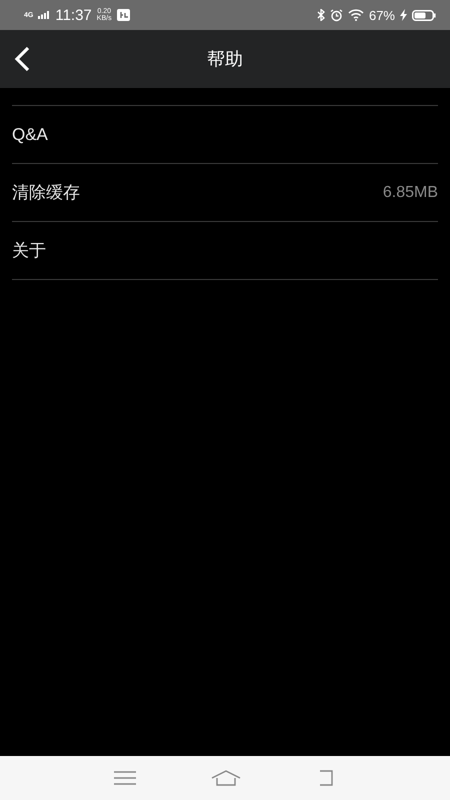 The height and width of the screenshot is (800, 450). I want to click on item-value: 6.85MB, so click(410, 193).